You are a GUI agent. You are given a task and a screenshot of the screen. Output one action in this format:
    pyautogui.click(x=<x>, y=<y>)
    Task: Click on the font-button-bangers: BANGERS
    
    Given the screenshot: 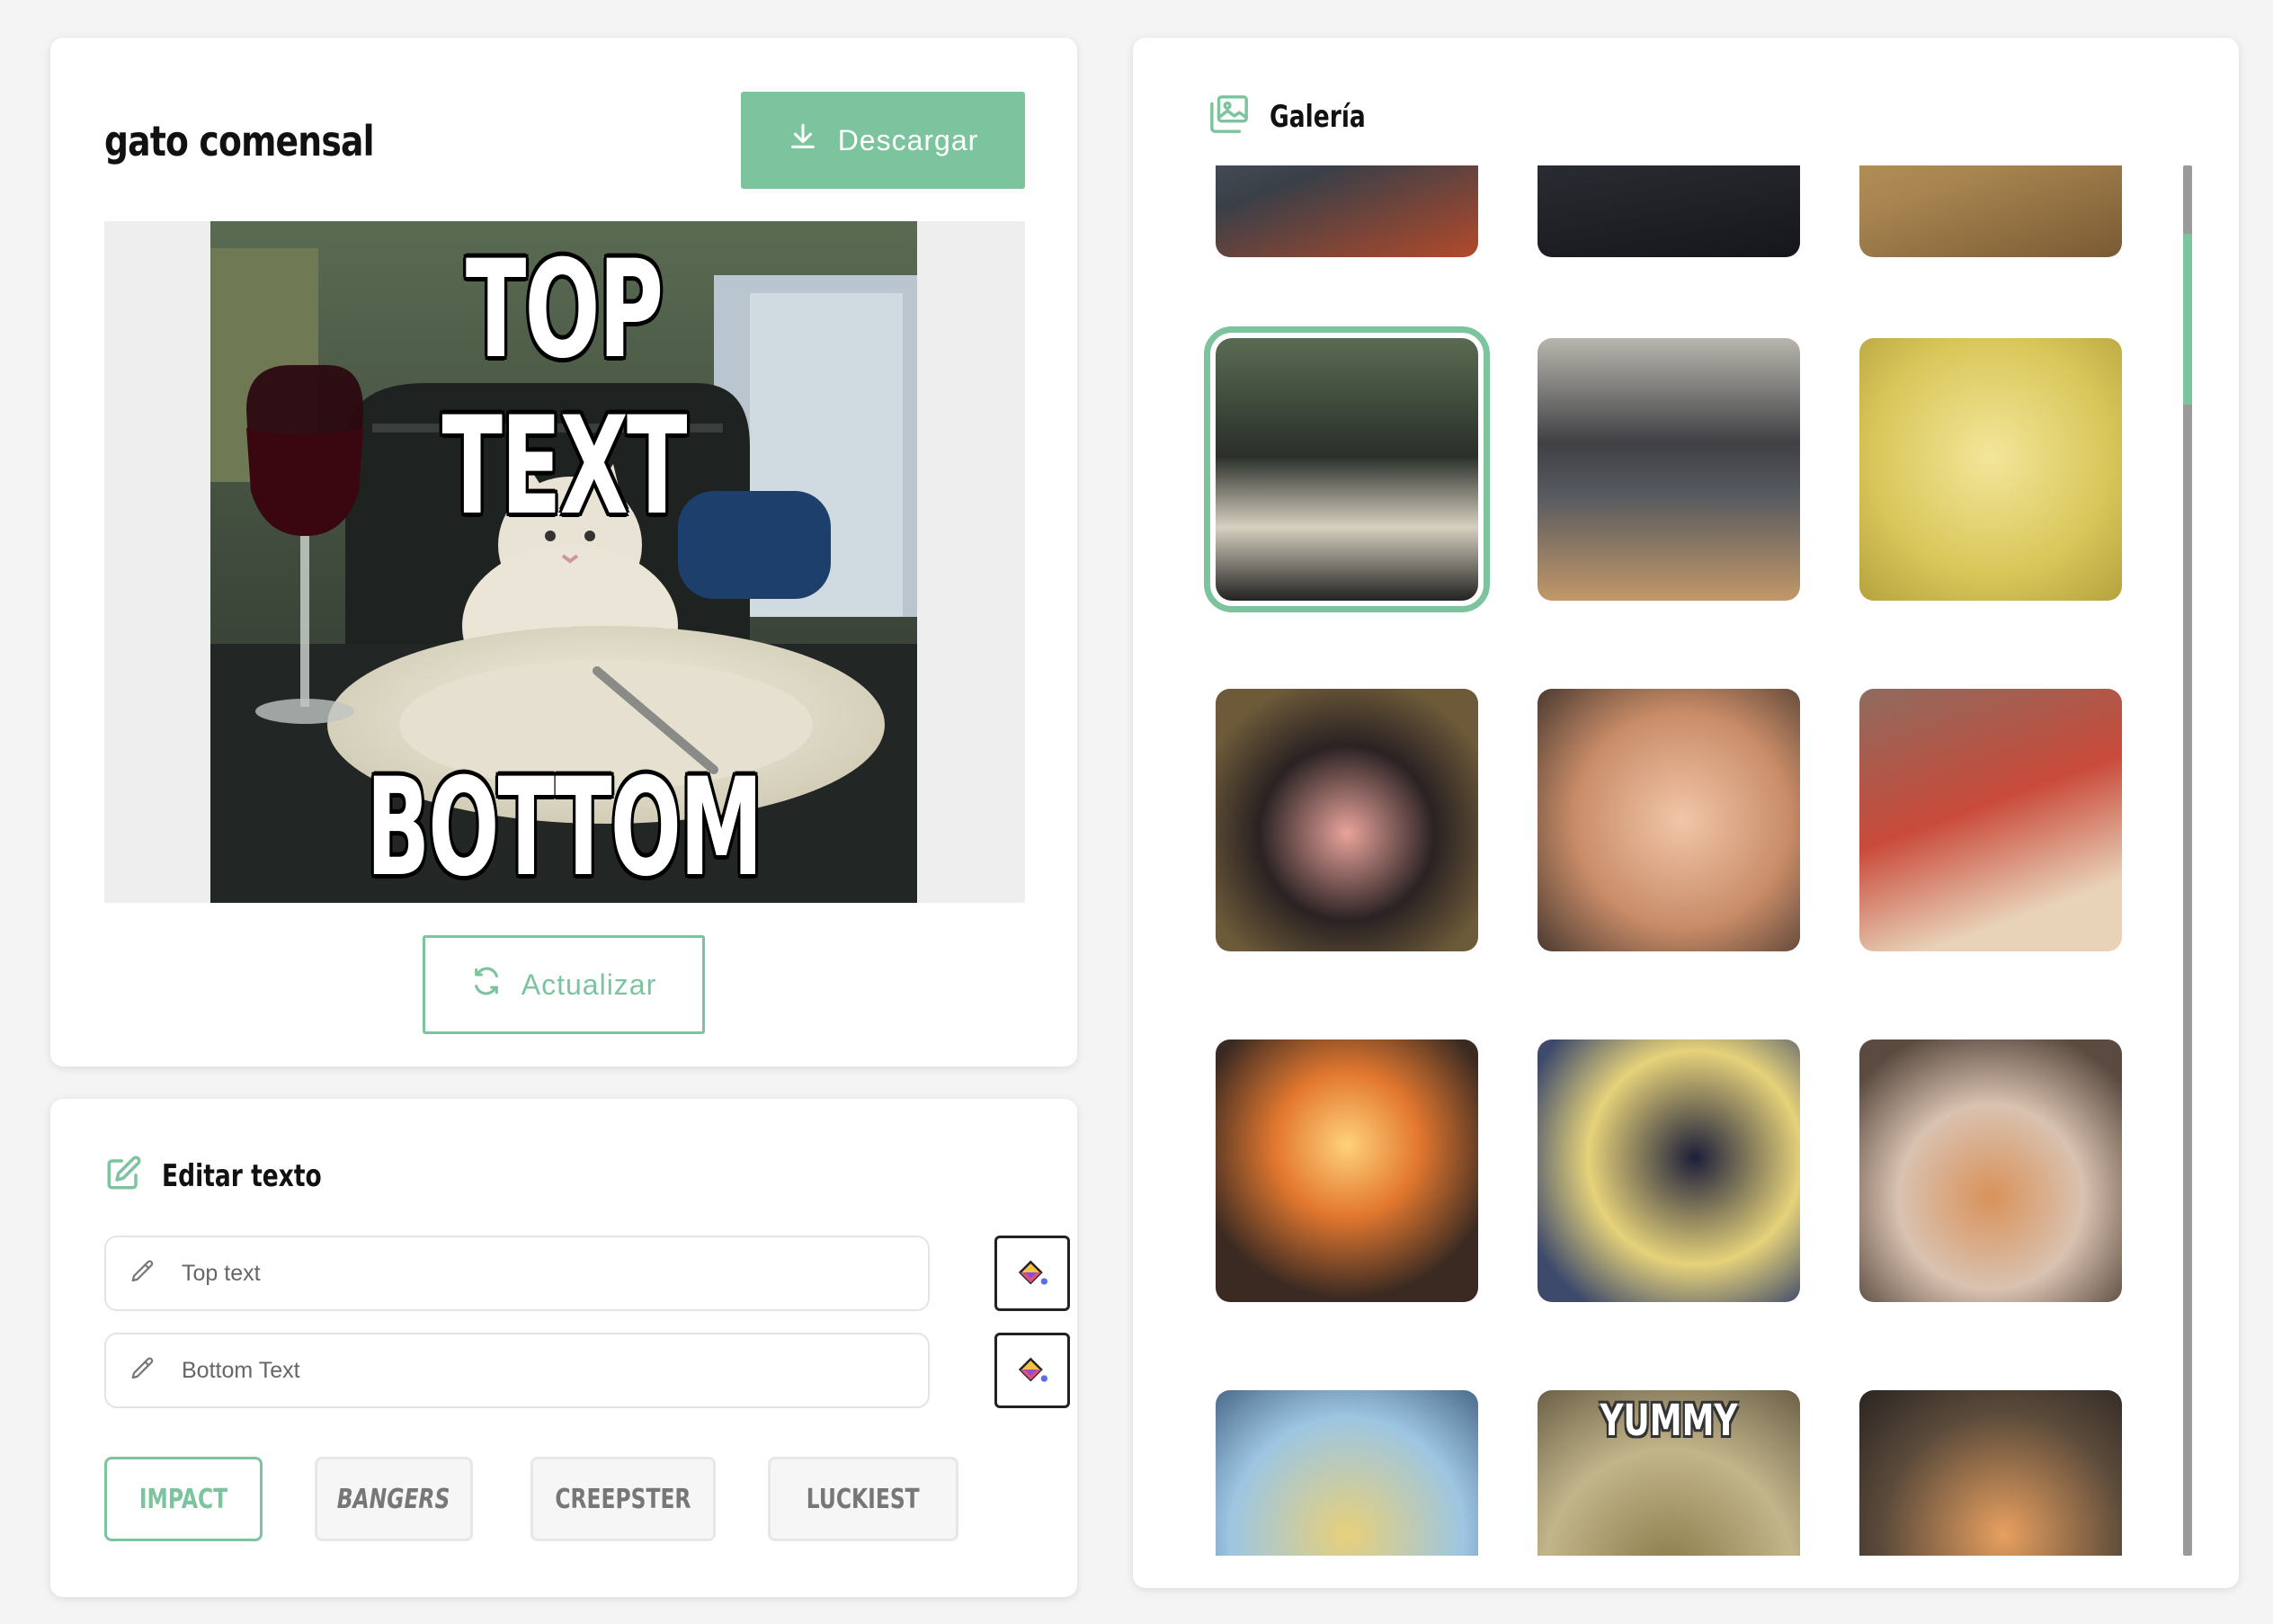 What is the action you would take?
    pyautogui.click(x=394, y=1499)
    